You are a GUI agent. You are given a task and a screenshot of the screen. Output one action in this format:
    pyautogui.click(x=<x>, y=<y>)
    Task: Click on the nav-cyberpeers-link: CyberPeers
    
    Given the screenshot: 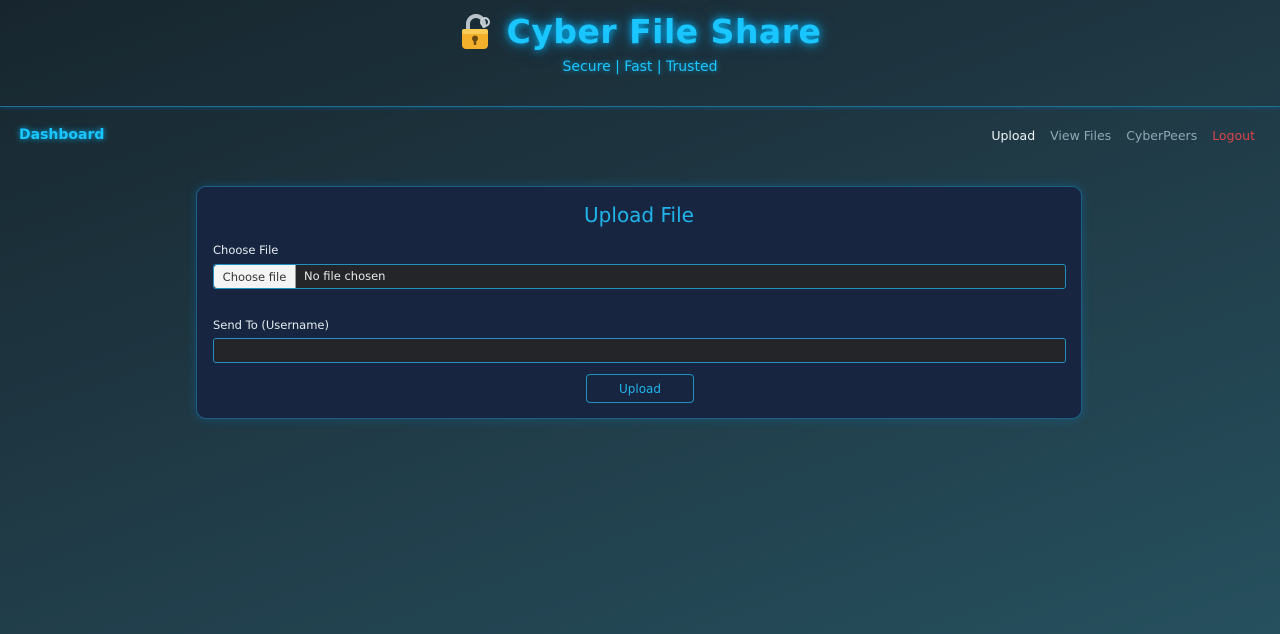 What is the action you would take?
    pyautogui.click(x=1161, y=135)
    